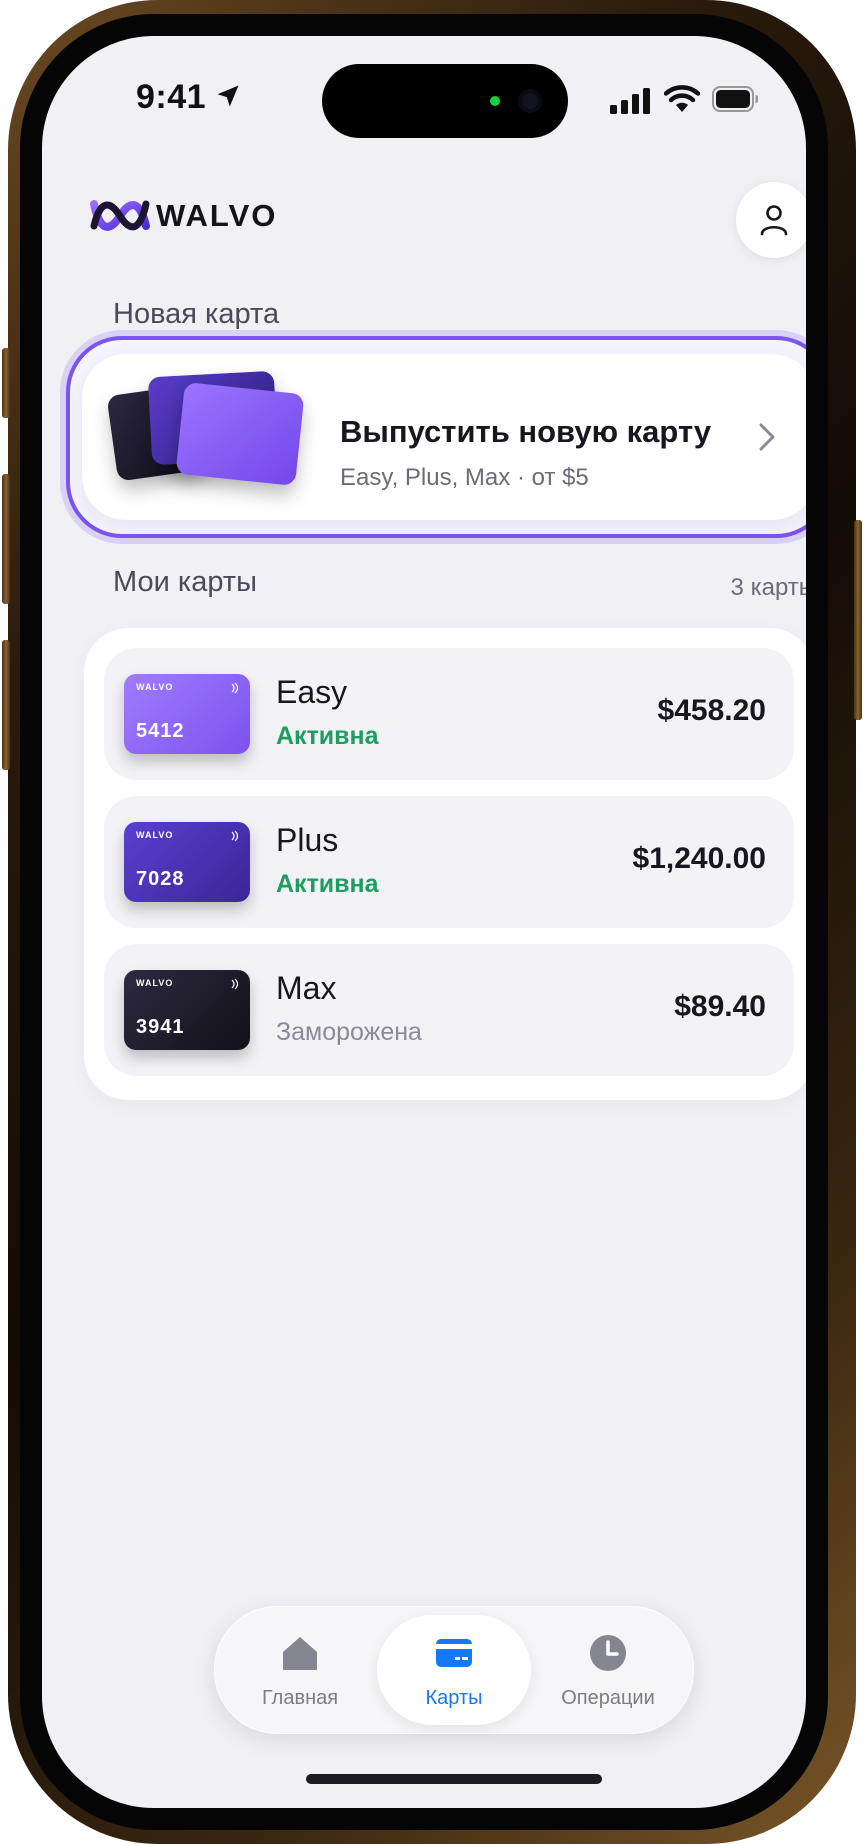  What do you see at coordinates (768, 587) in the screenshot?
I see `cards-count: 3 карты` at bounding box center [768, 587].